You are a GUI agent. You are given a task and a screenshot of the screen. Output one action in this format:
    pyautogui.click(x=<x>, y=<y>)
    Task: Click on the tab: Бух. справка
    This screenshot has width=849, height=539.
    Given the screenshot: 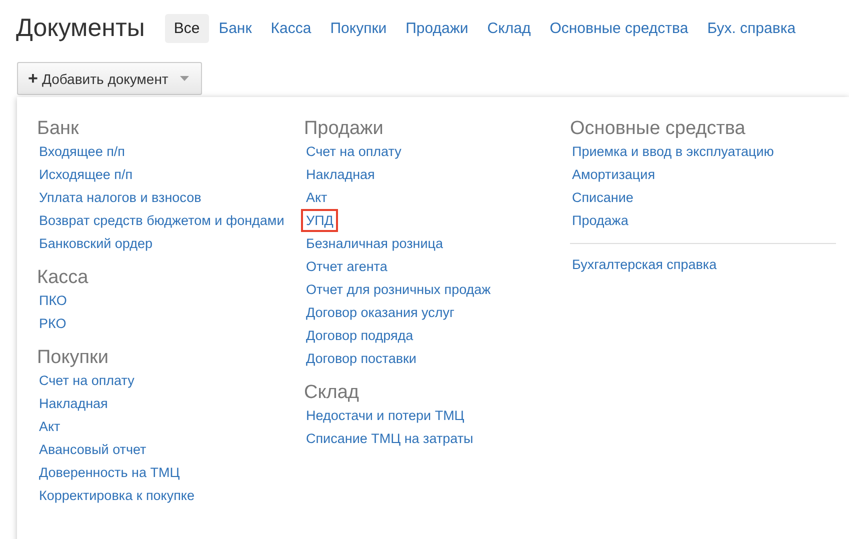 What is the action you would take?
    pyautogui.click(x=751, y=28)
    